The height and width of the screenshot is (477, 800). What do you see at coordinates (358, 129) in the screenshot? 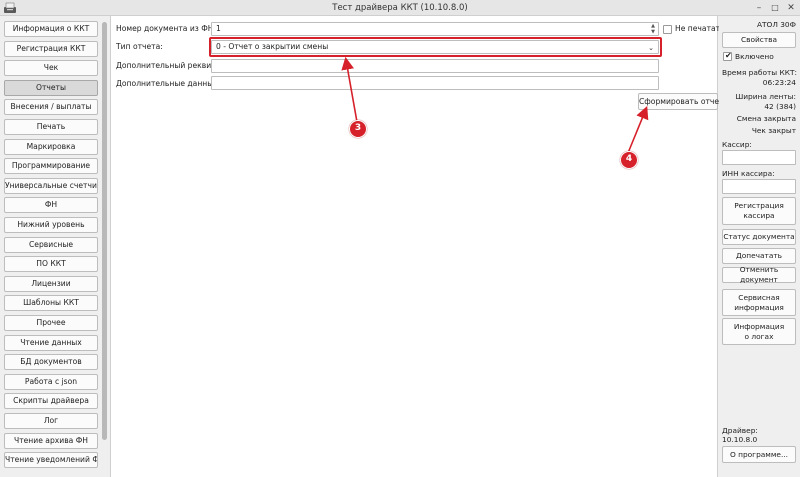
I see `annotation-badge-3: 3` at bounding box center [358, 129].